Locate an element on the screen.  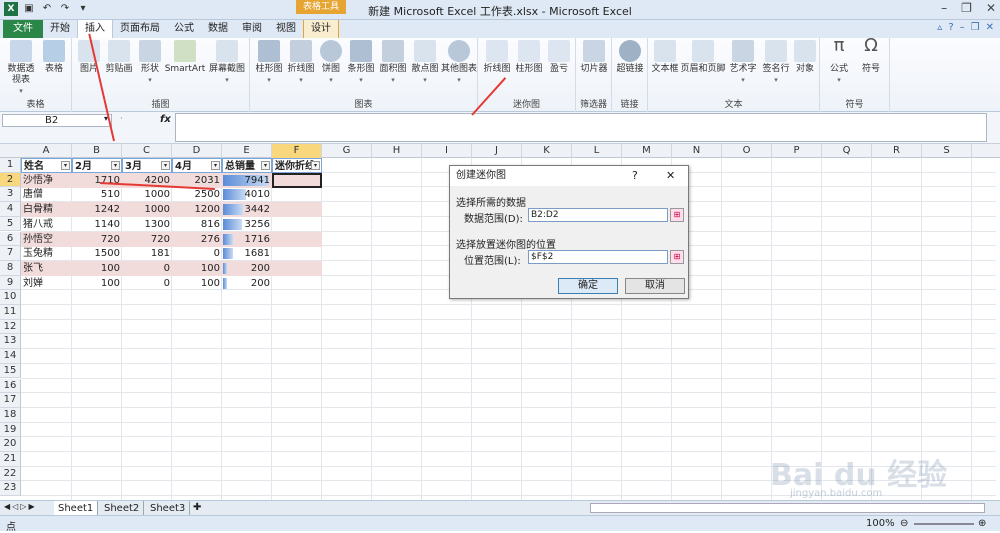
column-header-D: D is located at coordinates (197, 151).